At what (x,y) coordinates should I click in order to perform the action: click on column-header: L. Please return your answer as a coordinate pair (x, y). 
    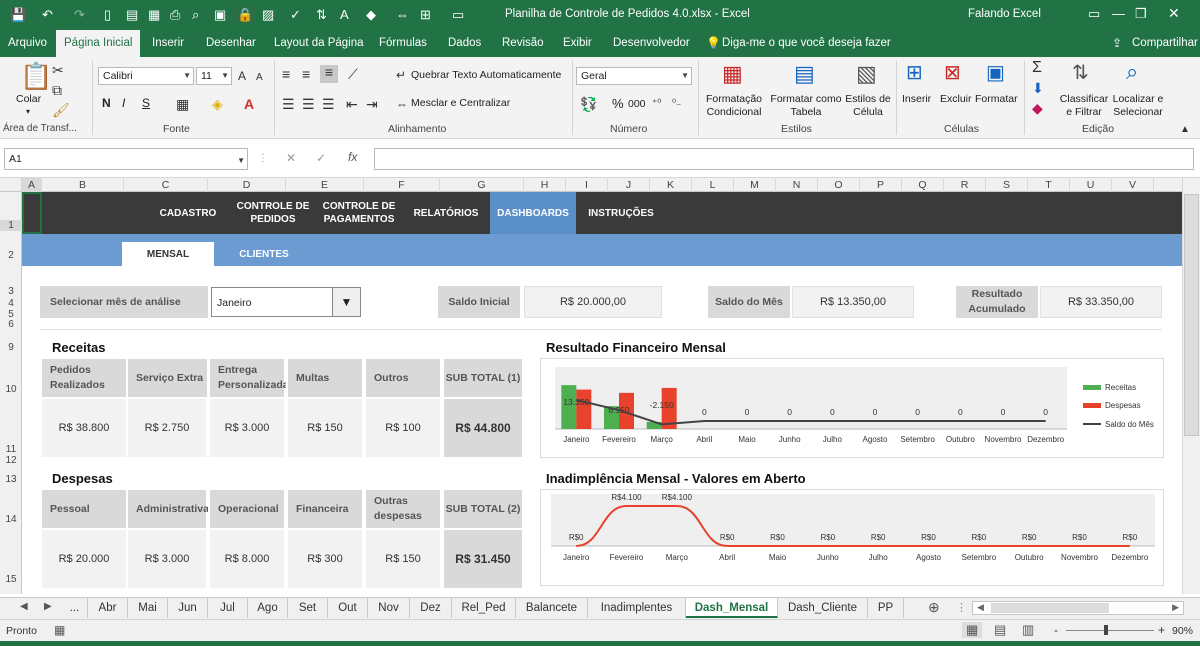
    Looking at the image, I should click on (713, 185).